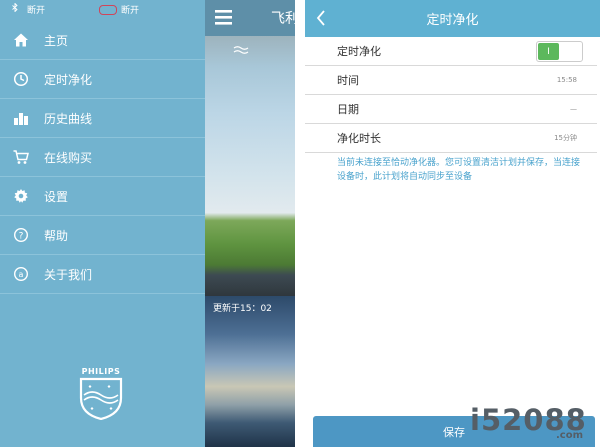 The image size is (600, 447). I want to click on row-duration: 净化时长 15分钟, so click(451, 138).